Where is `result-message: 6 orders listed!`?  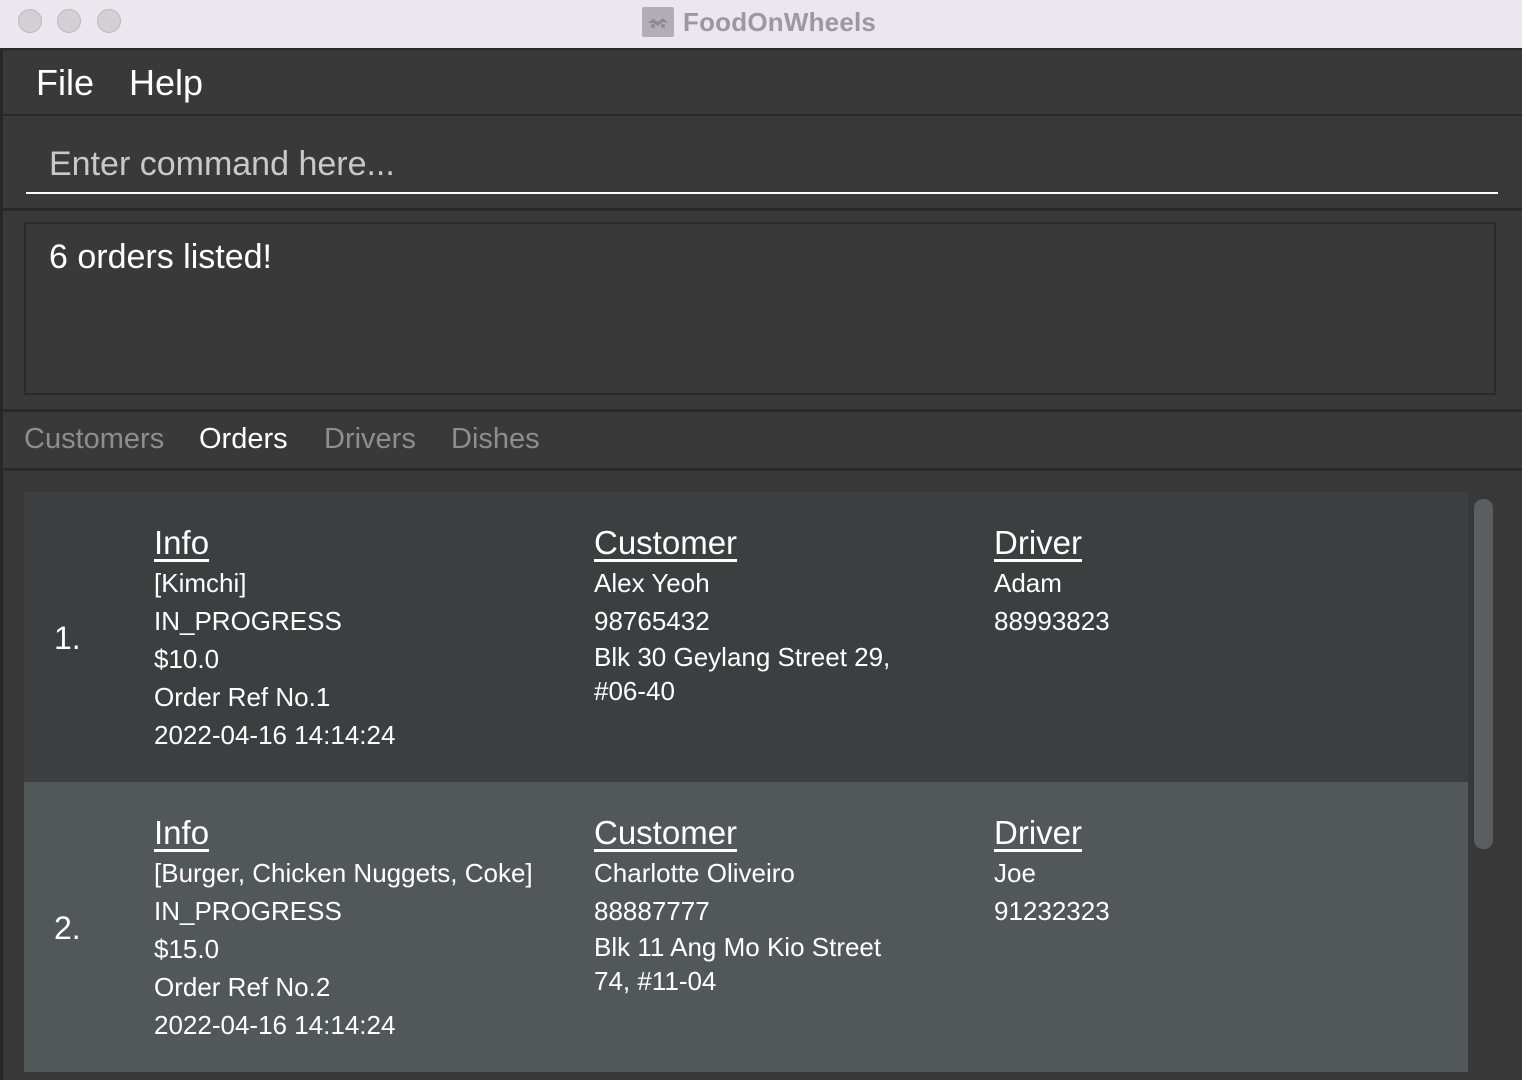 result-message: 6 orders listed! is located at coordinates (160, 257).